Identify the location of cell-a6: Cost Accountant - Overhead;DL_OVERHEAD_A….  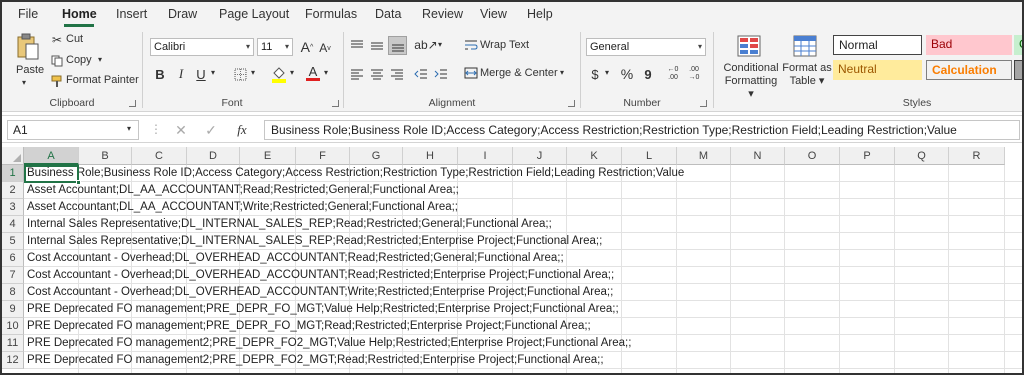
(295, 258).